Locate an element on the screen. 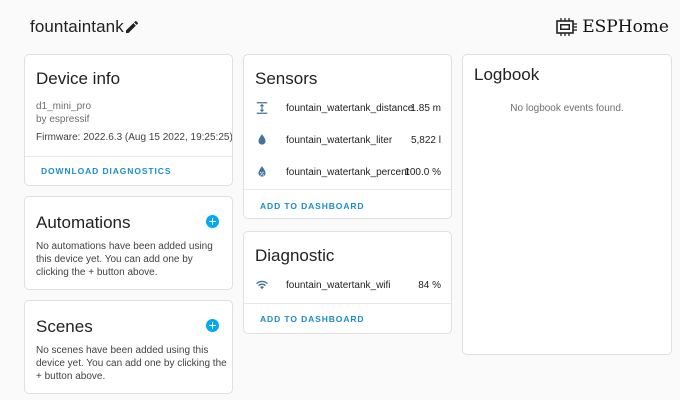 This screenshot has height=400, width=680. sensor-name: fountain_watertank_distance is located at coordinates (350, 108).